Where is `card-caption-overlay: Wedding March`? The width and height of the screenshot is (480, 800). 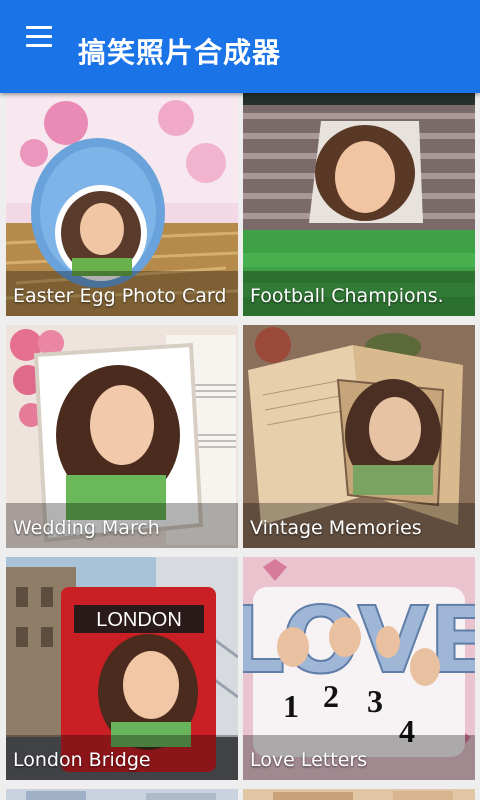 card-caption-overlay: Wedding March is located at coordinates (122, 525).